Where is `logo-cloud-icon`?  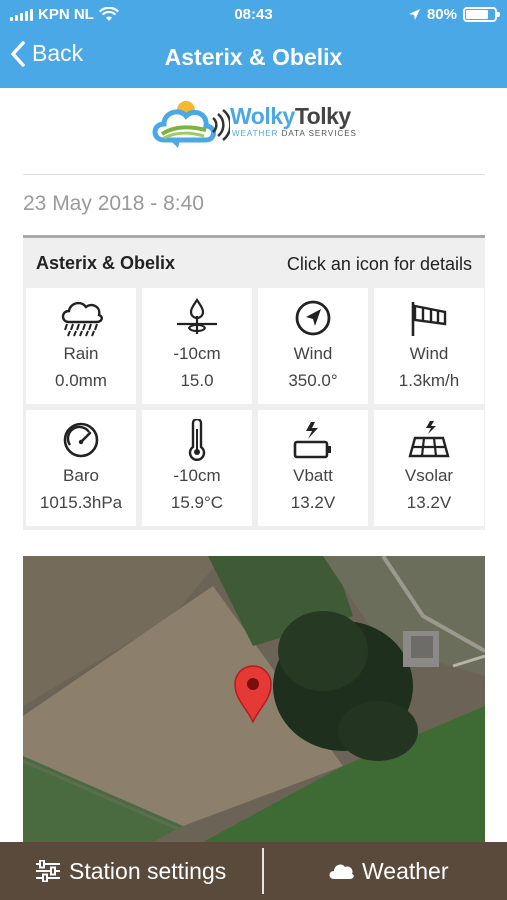
logo-cloud-icon is located at coordinates (191, 124).